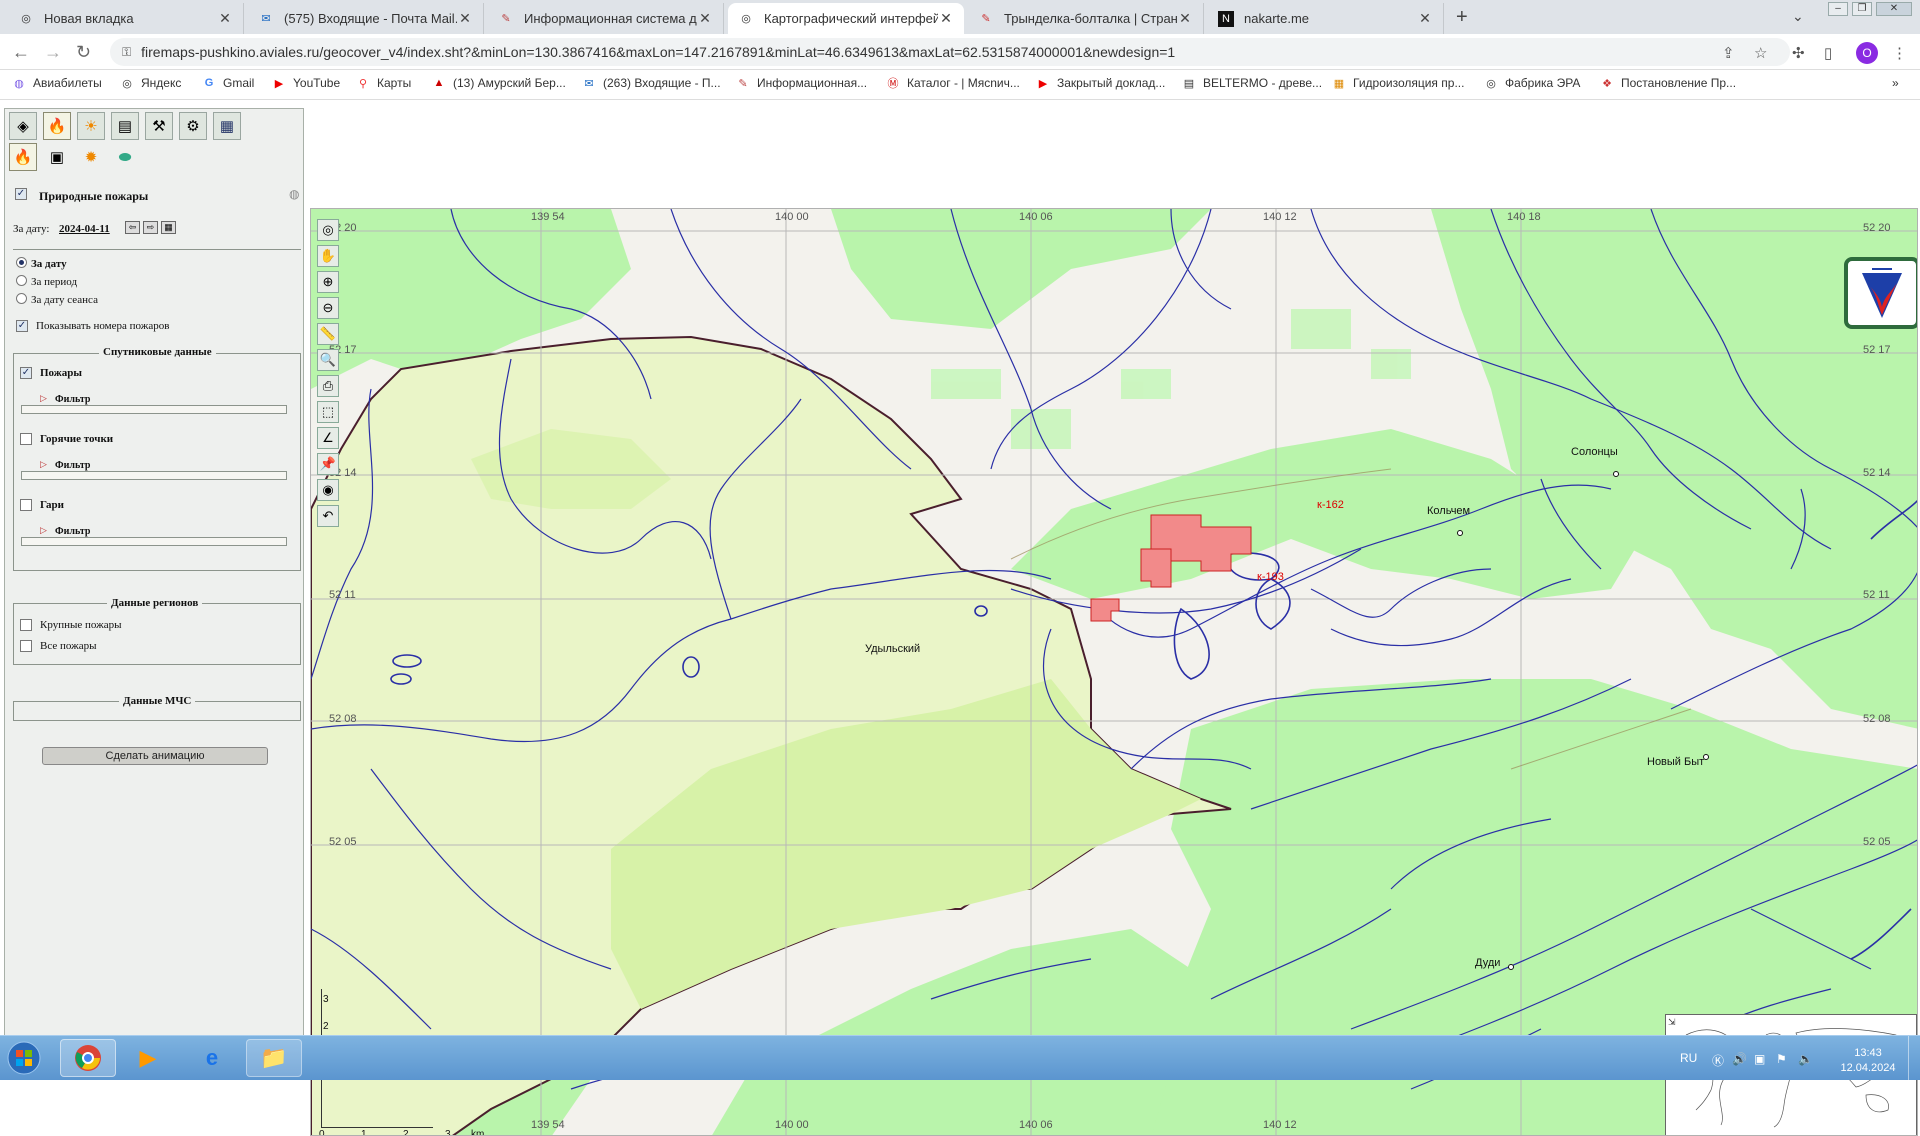 The width and height of the screenshot is (1920, 1136). Describe the element at coordinates (1862, 9) in the screenshot. I see `restore-button: ❐` at that location.